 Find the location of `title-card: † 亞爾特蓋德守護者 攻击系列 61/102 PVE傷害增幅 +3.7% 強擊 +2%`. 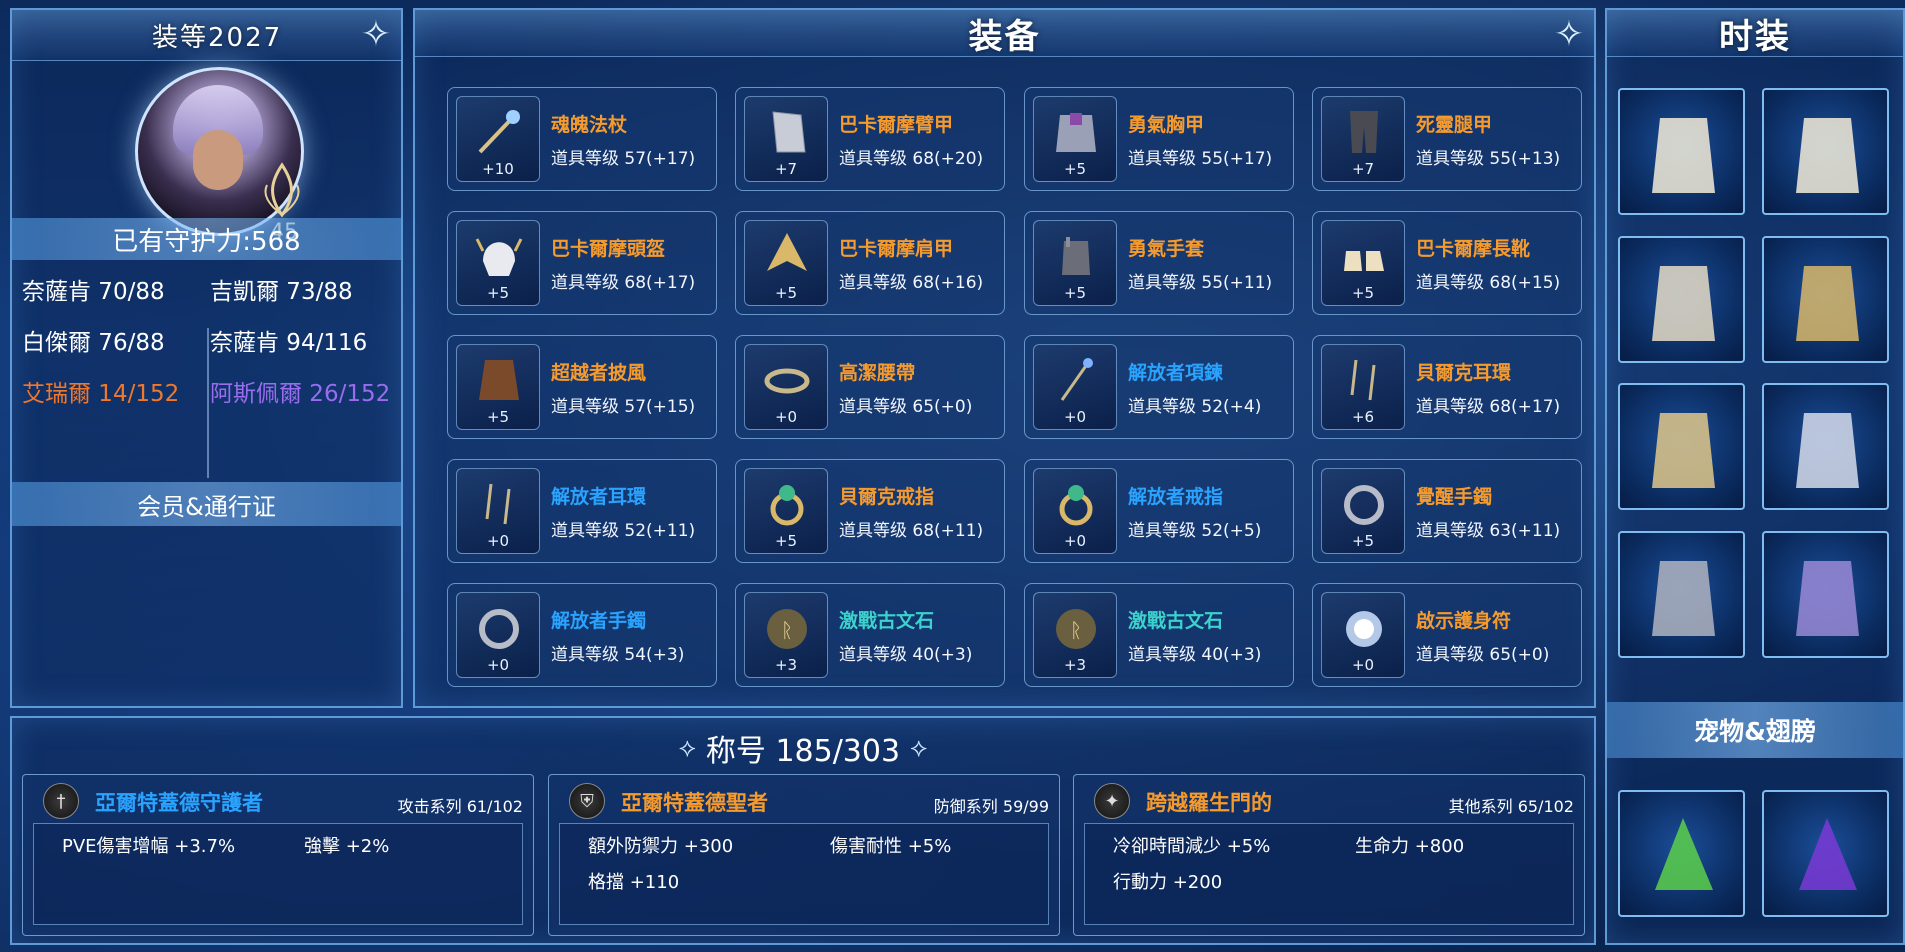

title-card: † 亞爾特蓋德守護者 攻击系列 61/102 PVE傷害增幅 +3.7% 強擊 +2% is located at coordinates (278, 855).